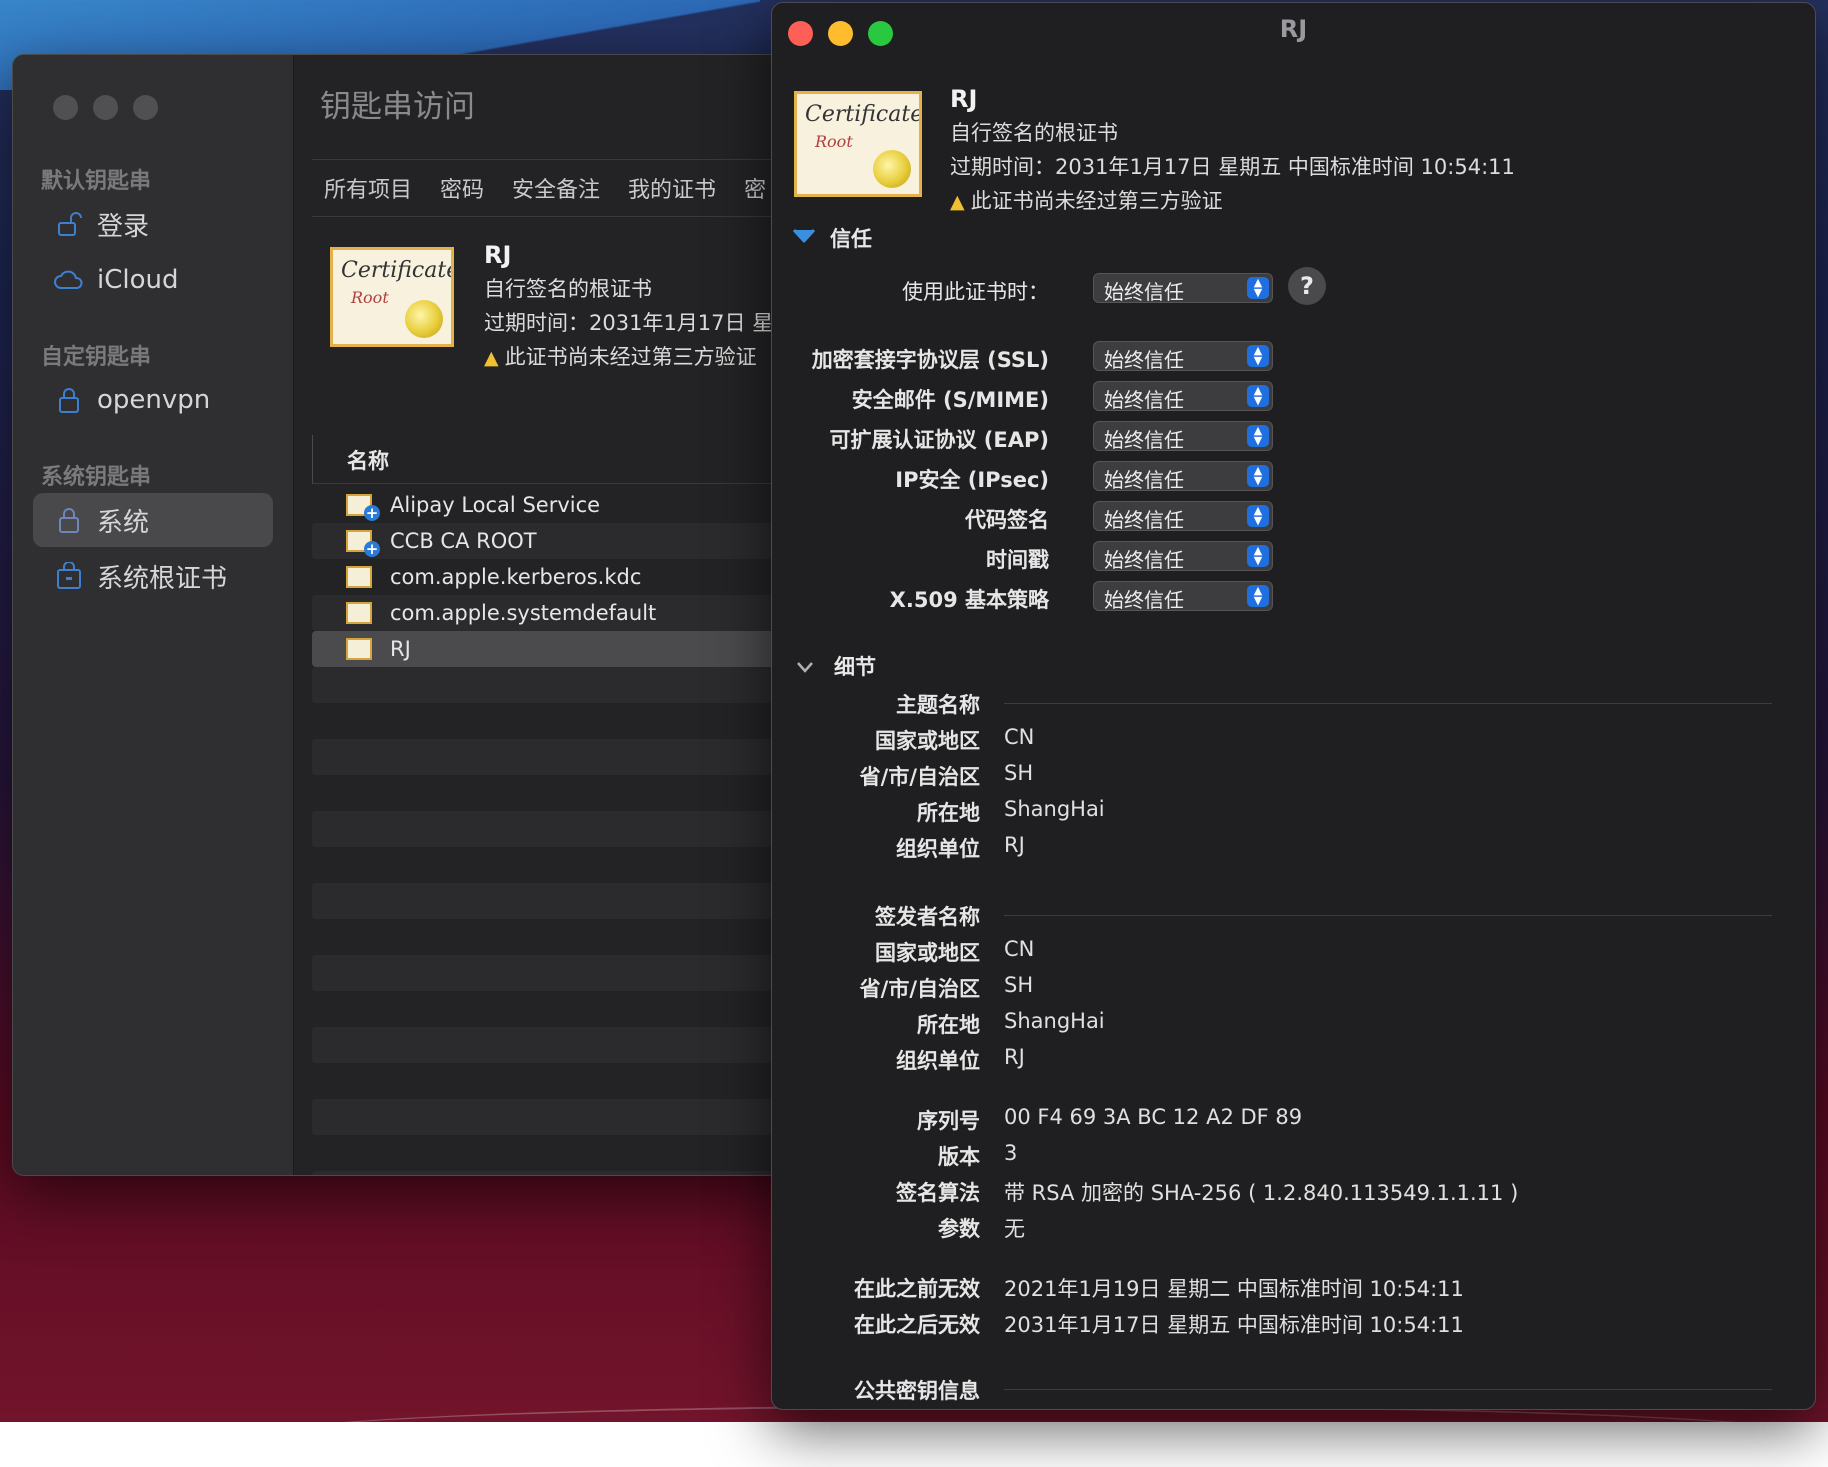  I want to click on detail-key: 在此之前无效, so click(917, 1289).